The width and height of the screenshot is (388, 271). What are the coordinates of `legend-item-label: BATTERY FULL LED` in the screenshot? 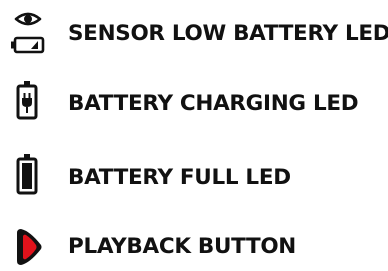 It's located at (179, 177).